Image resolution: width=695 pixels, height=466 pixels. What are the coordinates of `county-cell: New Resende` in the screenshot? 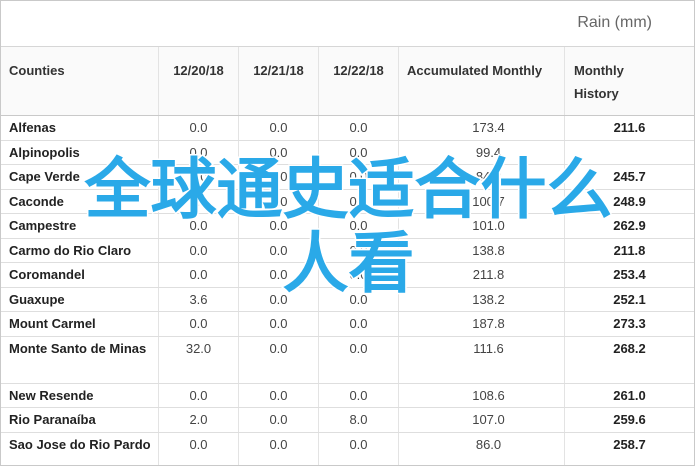 It's located at (80, 395).